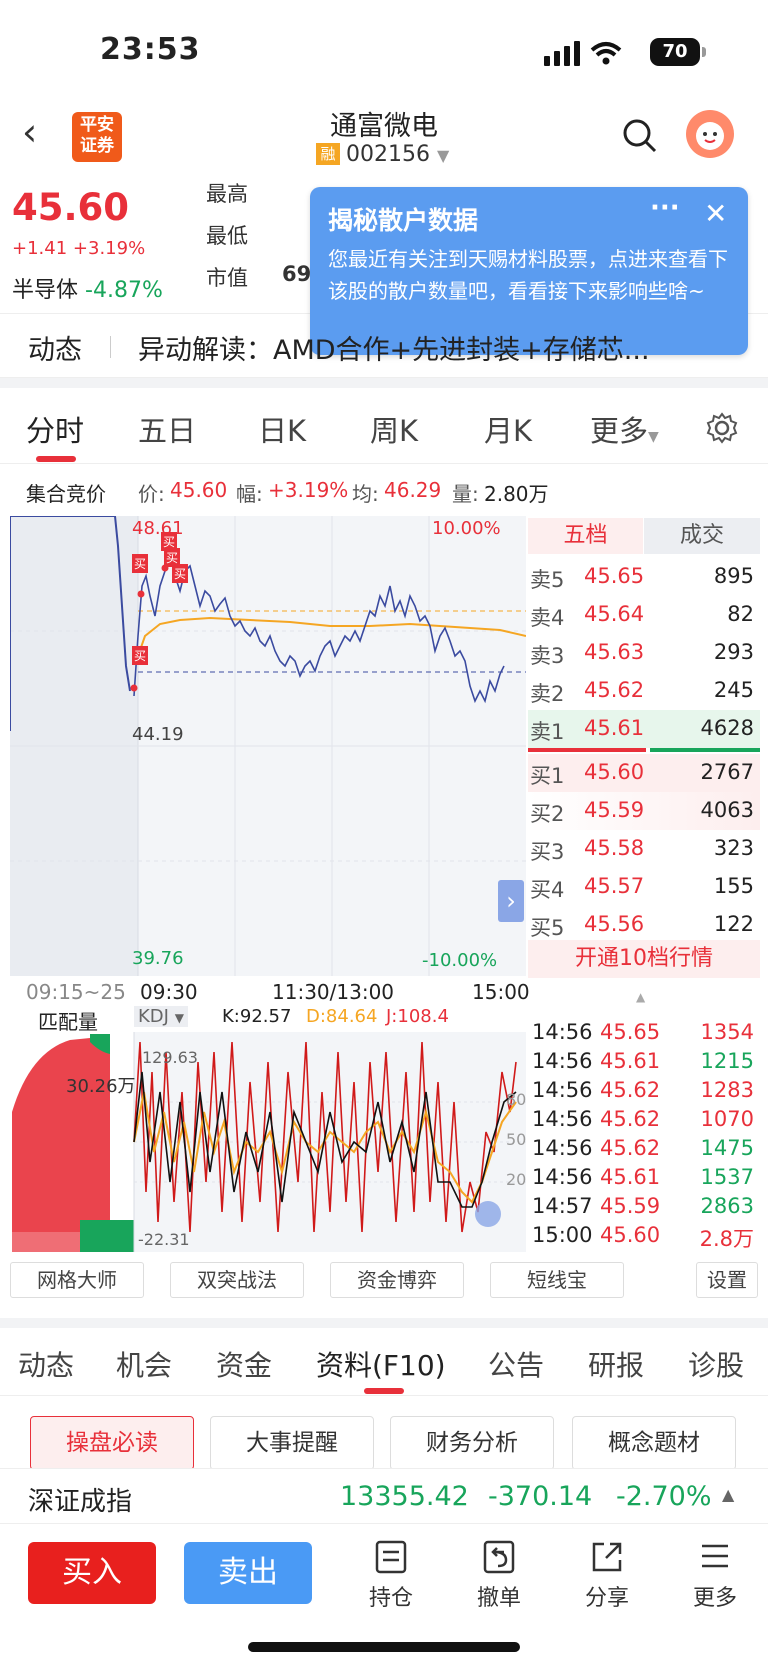 This screenshot has height=1665, width=768. I want to click on tab-monthly-k: 月K, so click(508, 429).